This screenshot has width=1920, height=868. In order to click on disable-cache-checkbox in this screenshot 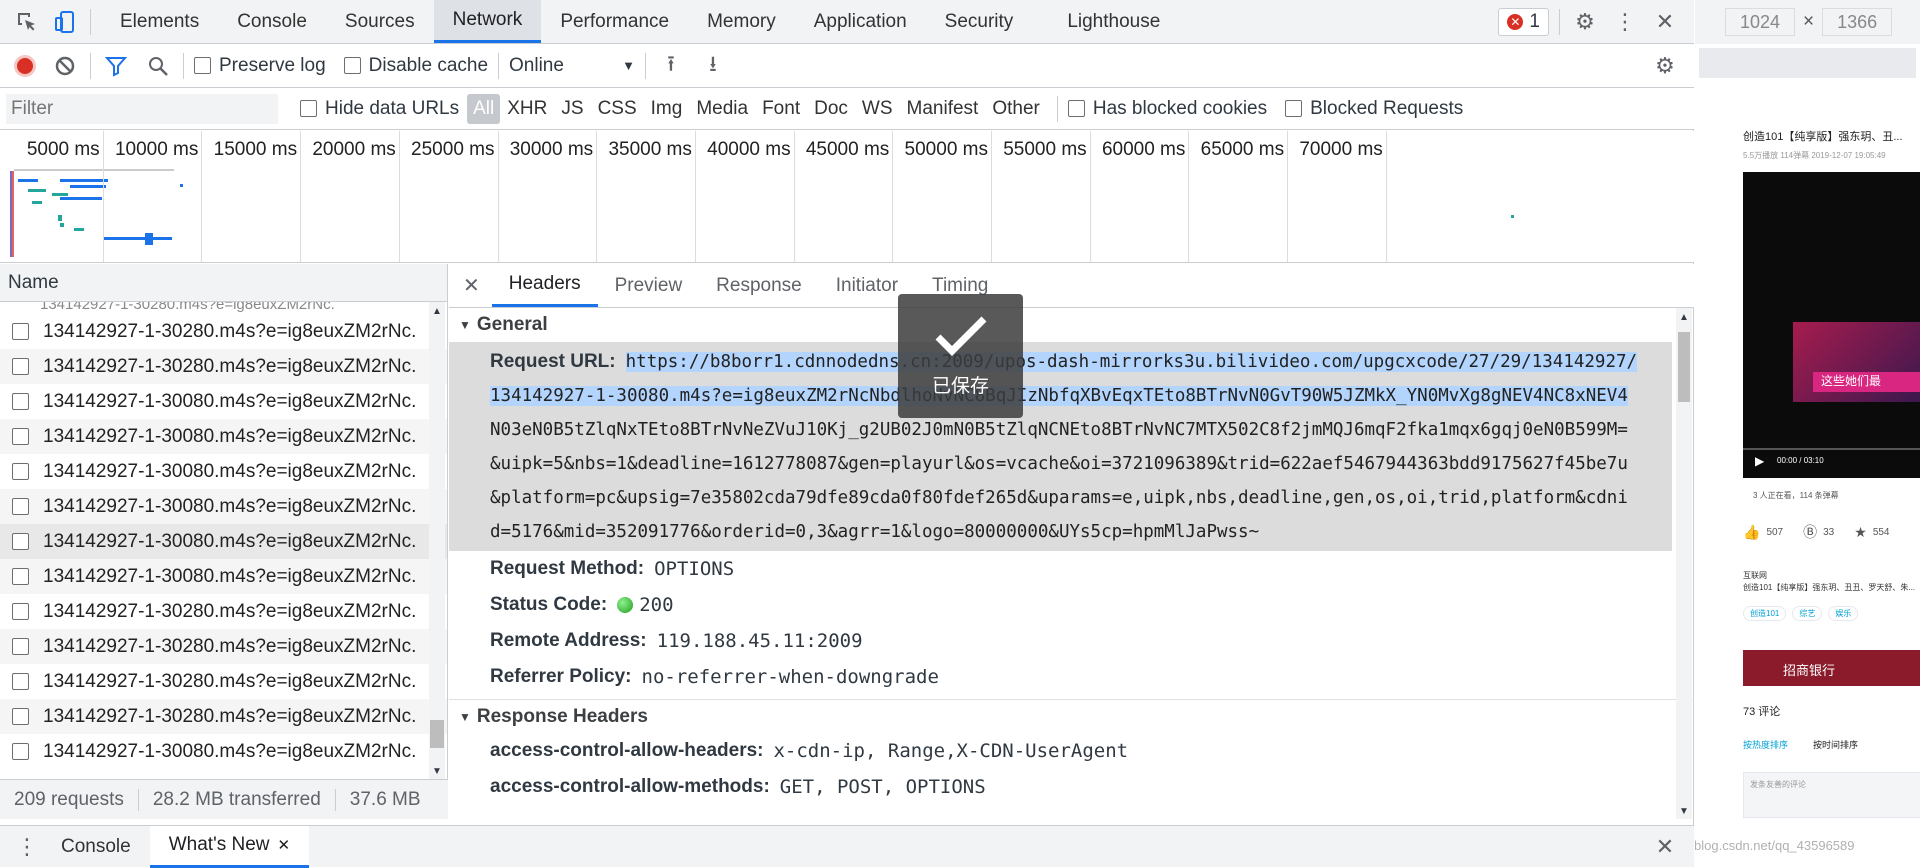, I will do `click(352, 65)`.